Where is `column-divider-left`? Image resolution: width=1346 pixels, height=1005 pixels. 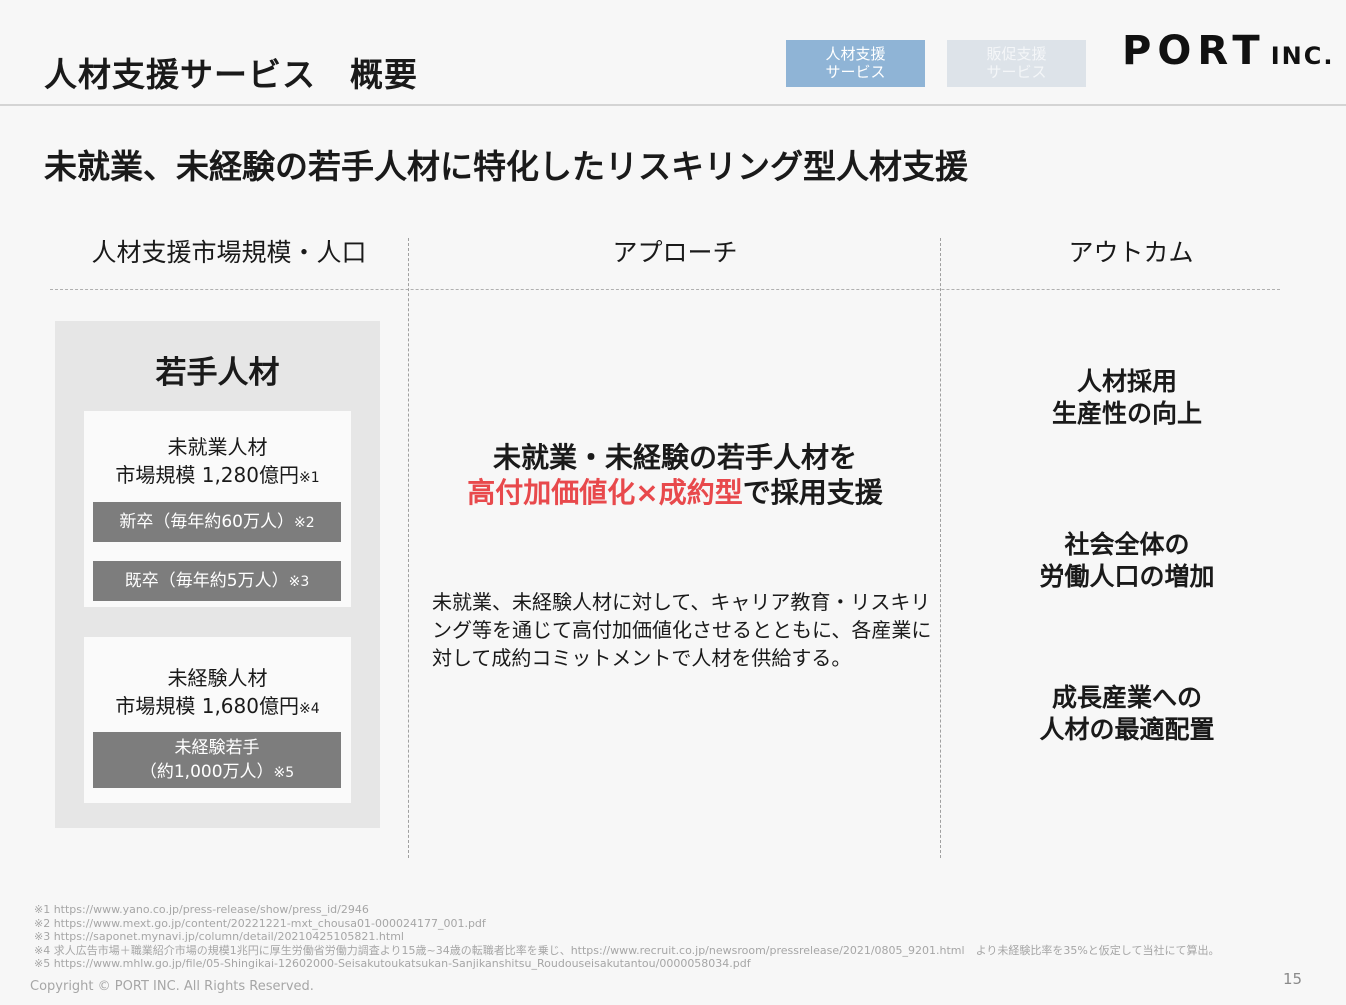 column-divider-left is located at coordinates (408, 548).